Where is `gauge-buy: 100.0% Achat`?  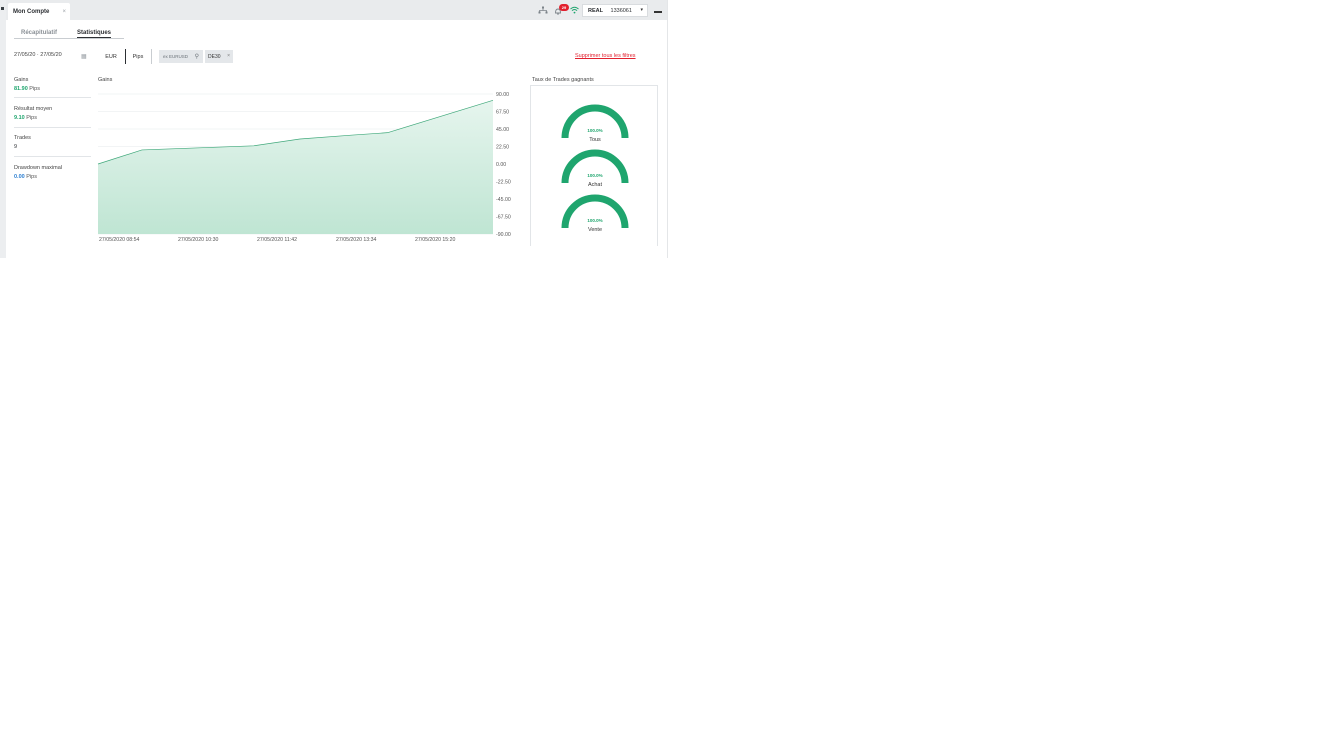
gauge-buy: 100.0% Achat is located at coordinates (595, 168).